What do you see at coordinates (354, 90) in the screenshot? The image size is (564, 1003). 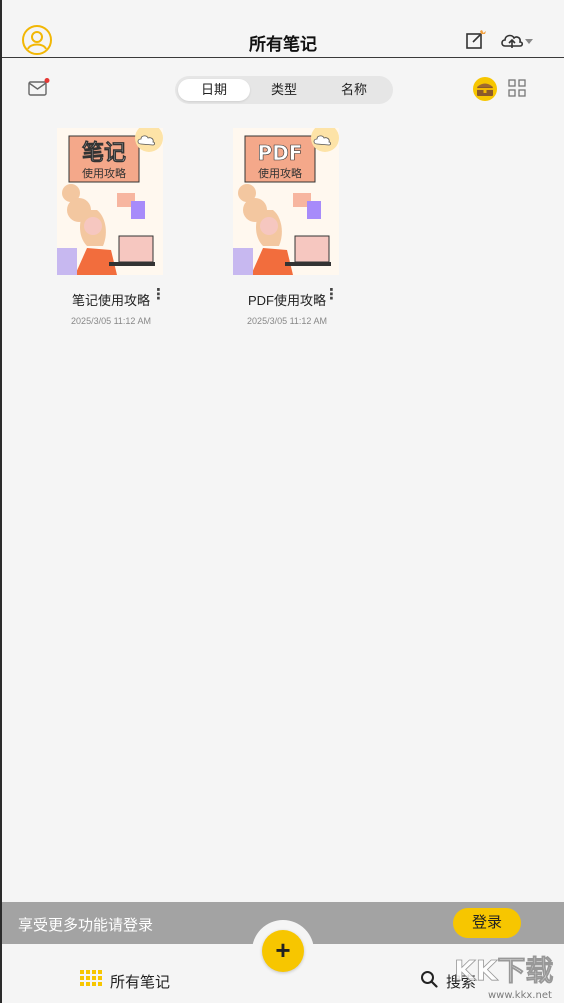 I see `tab-name: 名称` at bounding box center [354, 90].